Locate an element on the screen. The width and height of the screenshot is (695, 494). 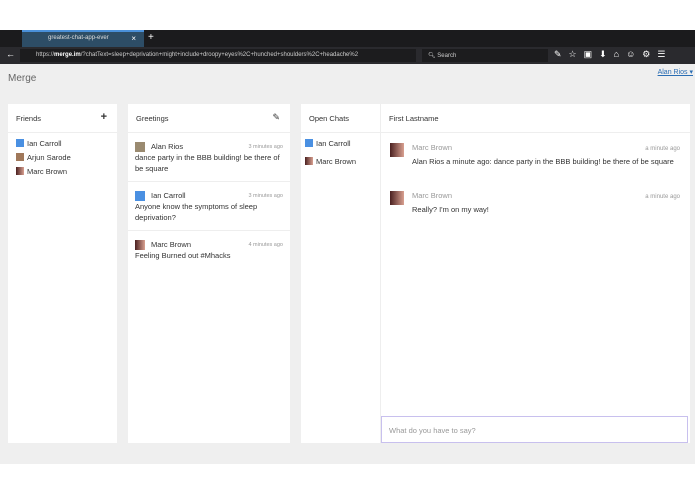
greetings-header: Greetings ✎ is located at coordinates (209, 118).